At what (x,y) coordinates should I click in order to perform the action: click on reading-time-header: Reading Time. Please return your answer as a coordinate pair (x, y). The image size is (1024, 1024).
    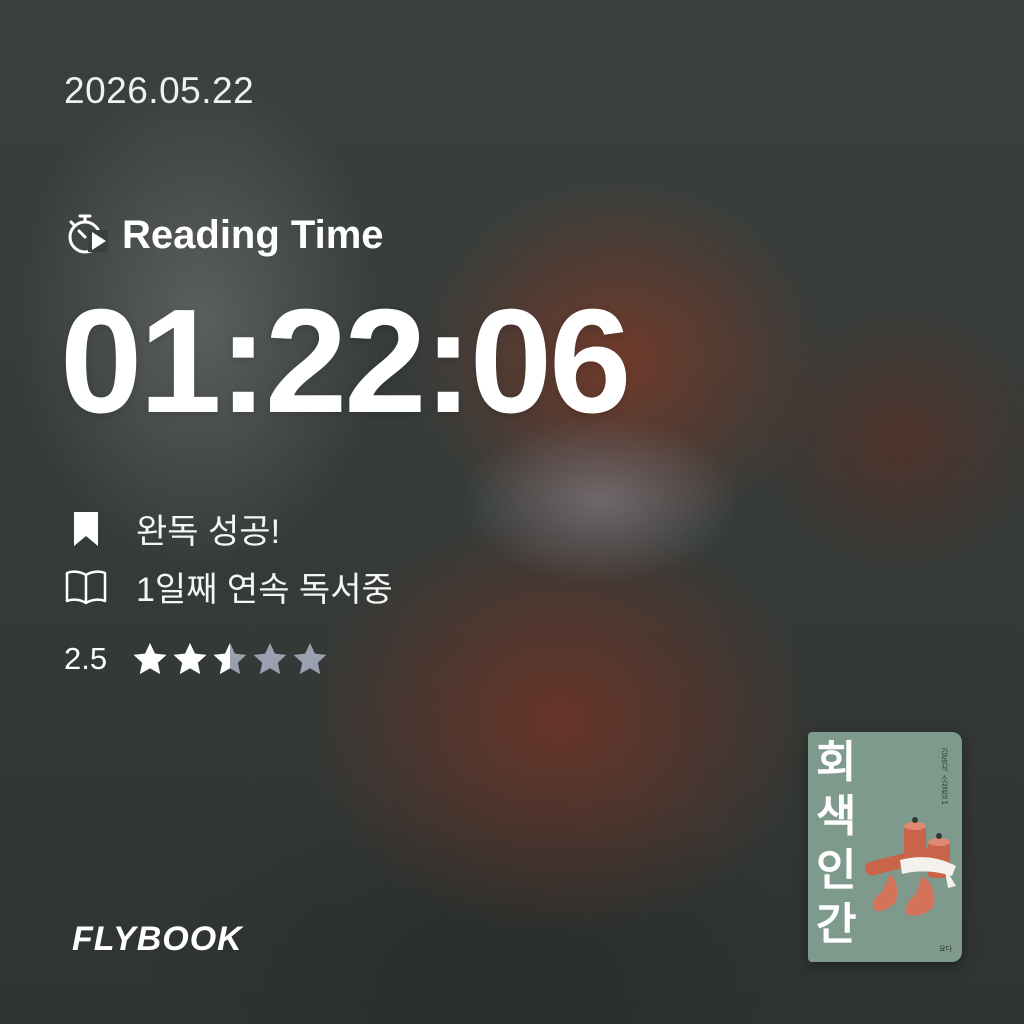
    Looking at the image, I should click on (224, 235).